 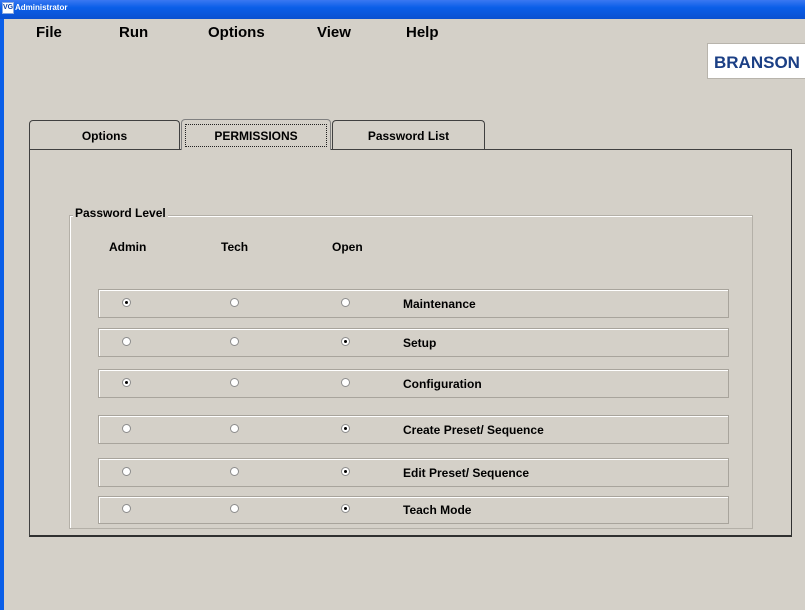 What do you see at coordinates (422, 32) in the screenshot?
I see `menu-help: Help` at bounding box center [422, 32].